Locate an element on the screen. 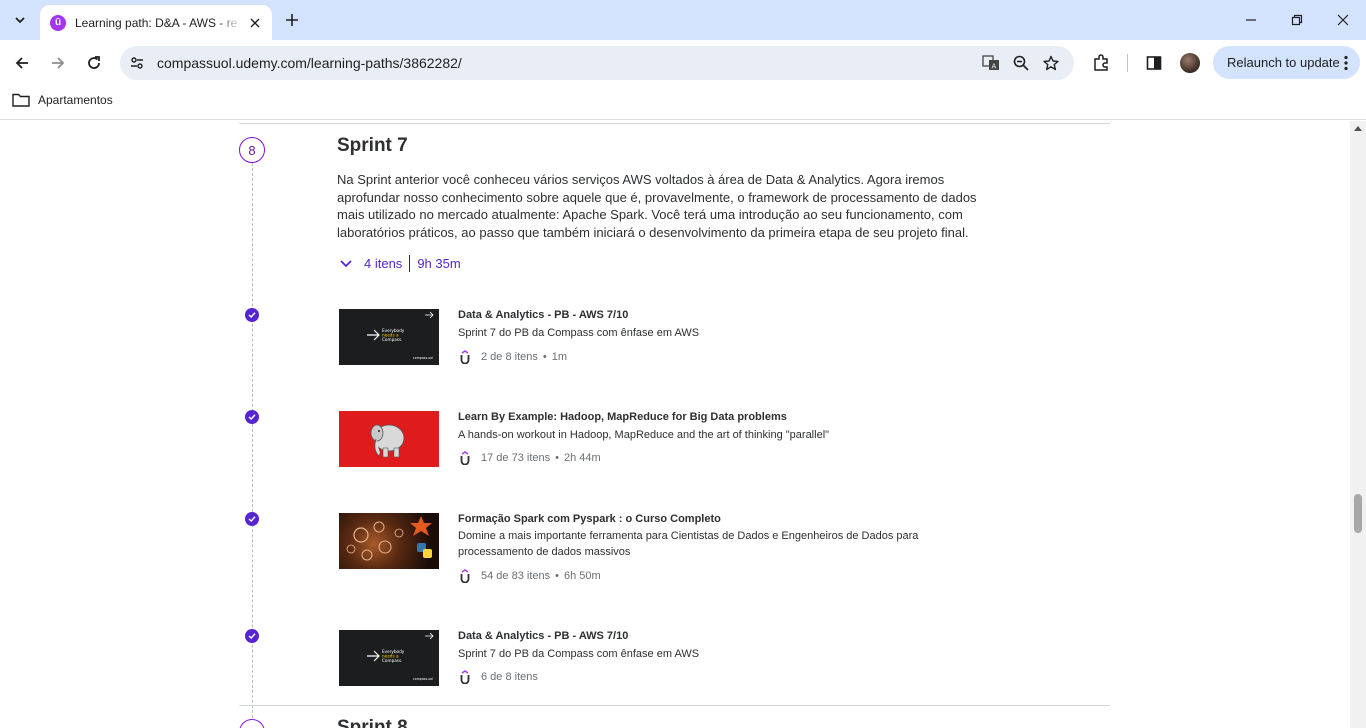  meta-separator is located at coordinates (410, 263).